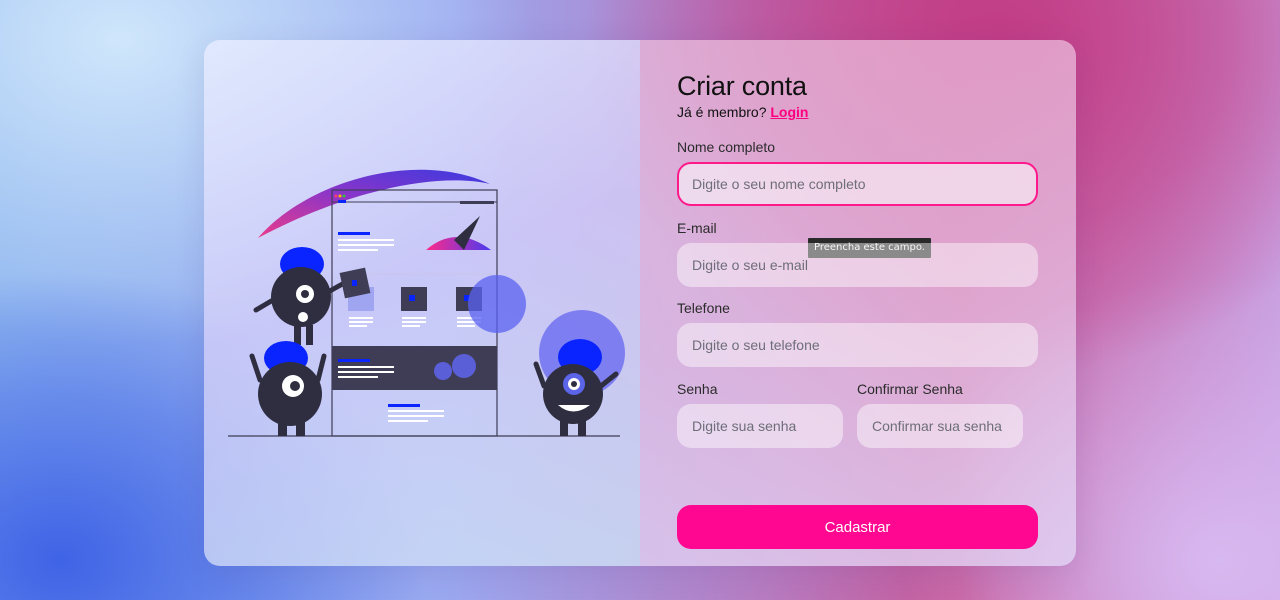 This screenshot has width=1280, height=600. I want to click on email-field-group: E-mail, so click(857, 253).